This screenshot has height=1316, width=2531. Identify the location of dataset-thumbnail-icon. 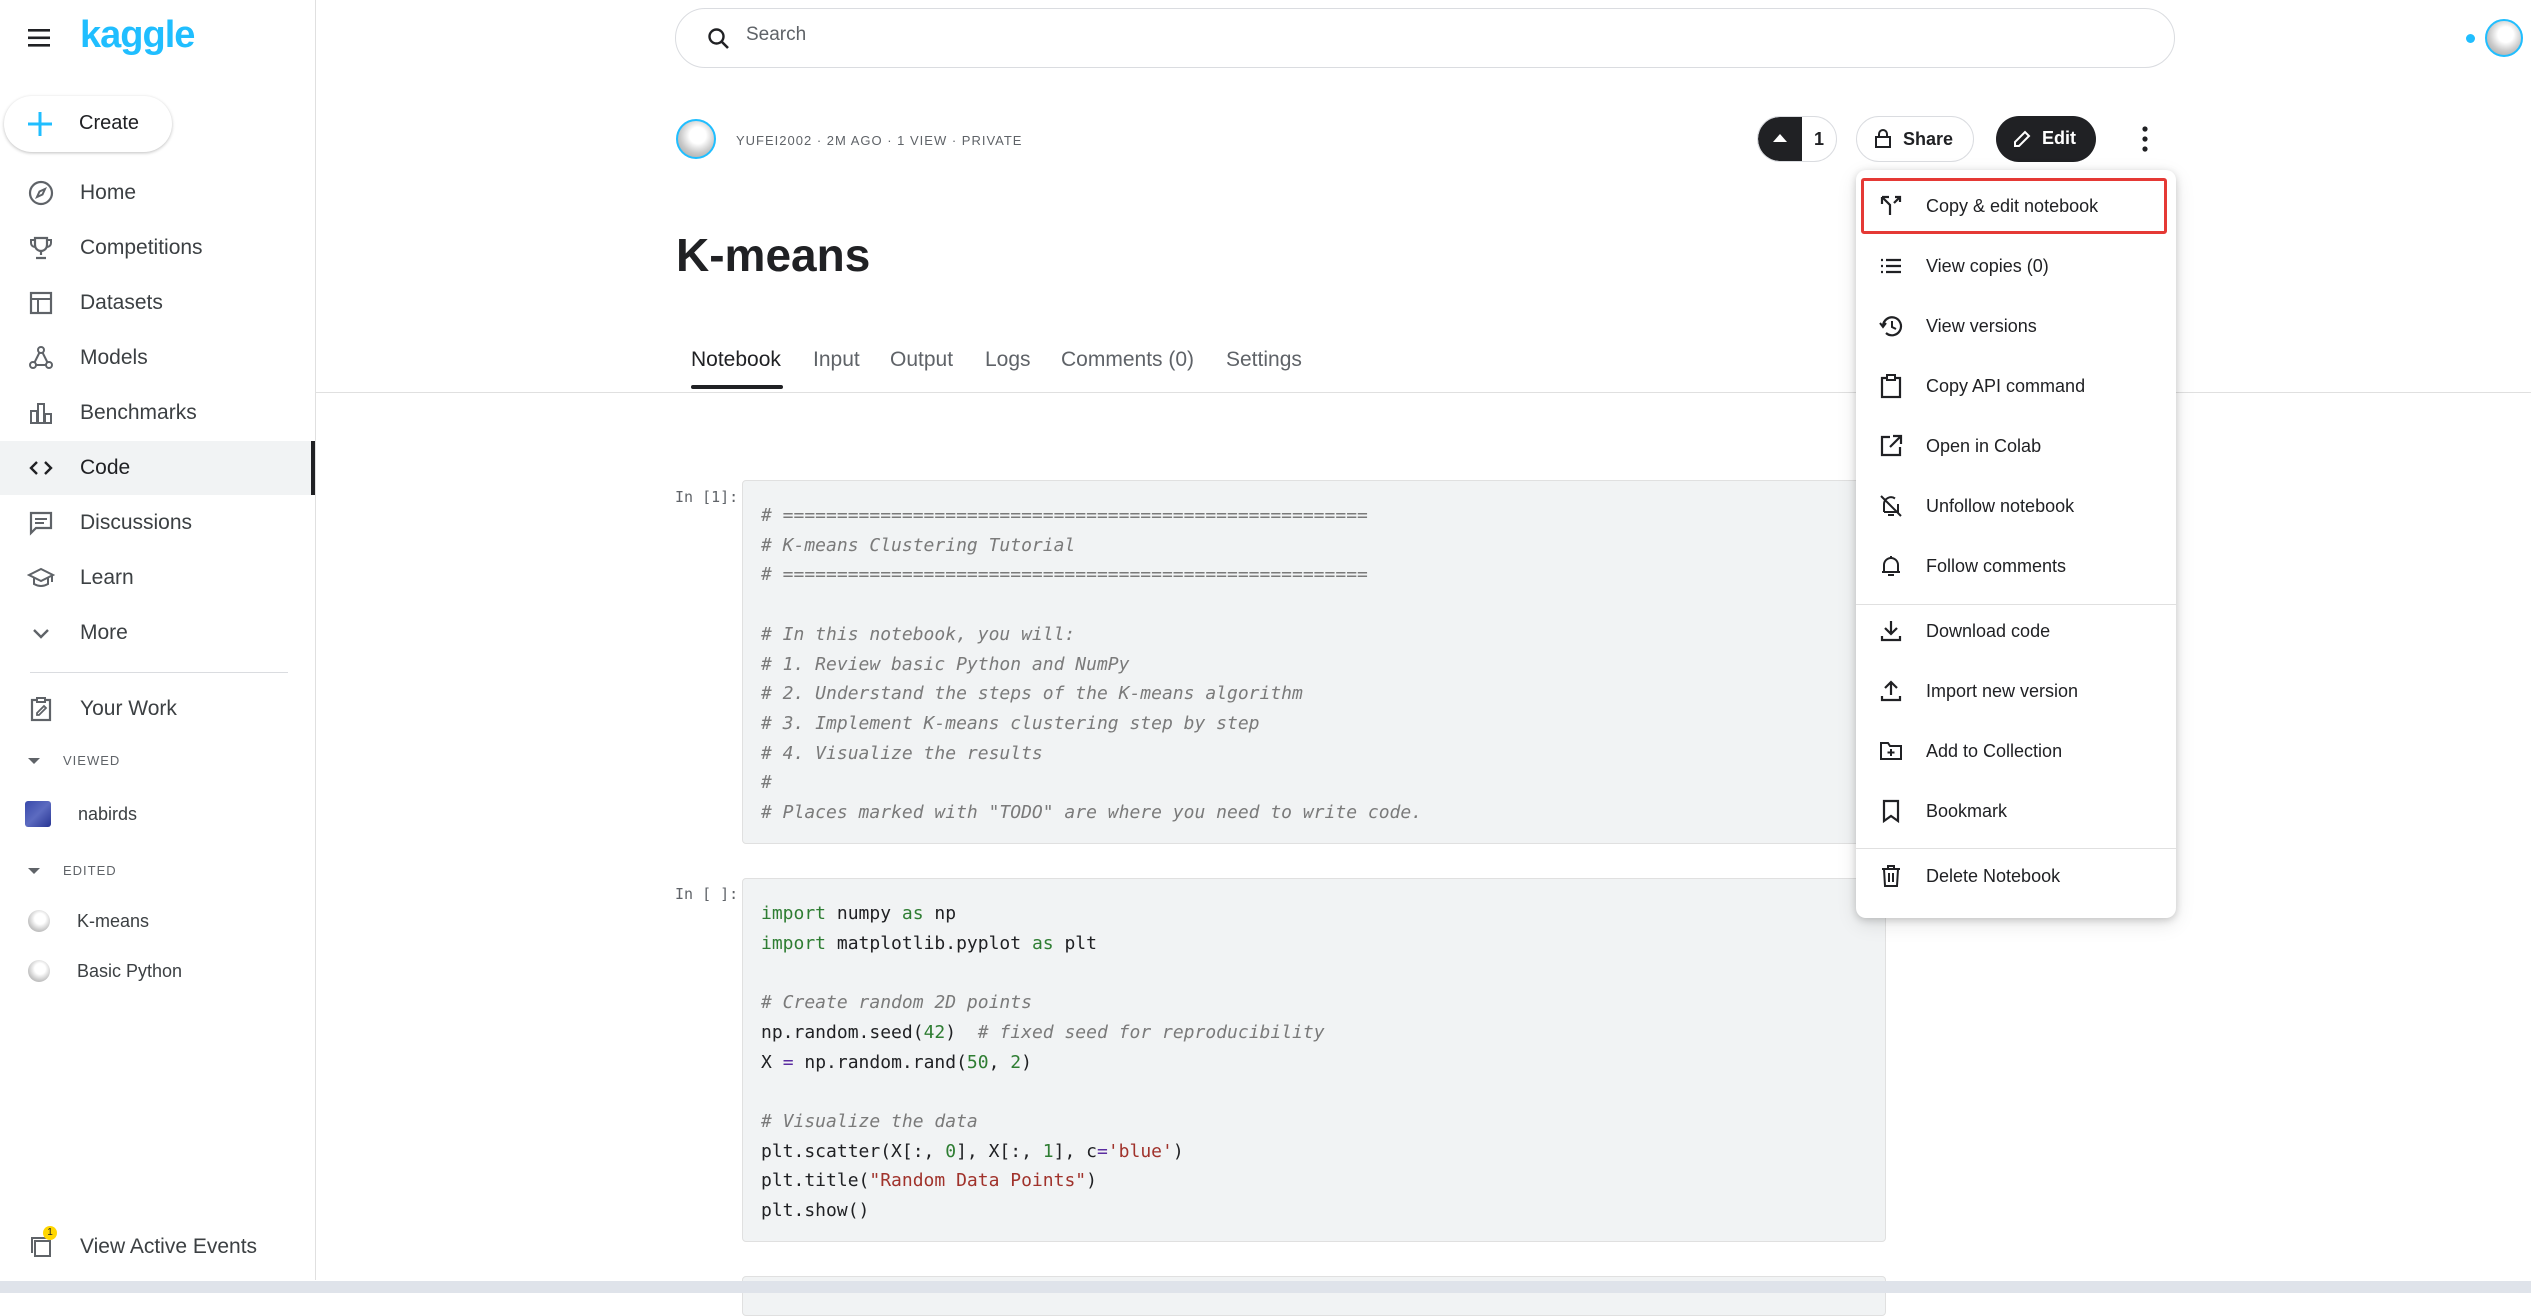
(38, 814).